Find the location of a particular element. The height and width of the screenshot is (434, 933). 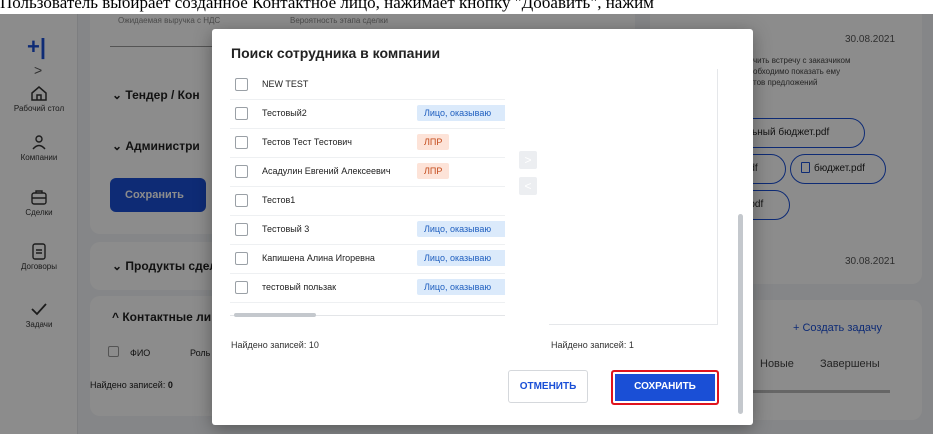

move-left-button: < is located at coordinates (528, 186).